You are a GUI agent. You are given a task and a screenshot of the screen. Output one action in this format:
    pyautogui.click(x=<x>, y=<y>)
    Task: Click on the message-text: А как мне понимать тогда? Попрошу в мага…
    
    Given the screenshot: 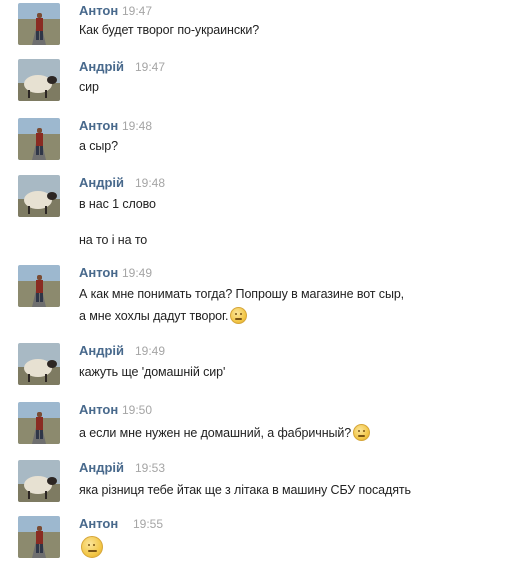 What is the action you would take?
    pyautogui.click(x=242, y=294)
    